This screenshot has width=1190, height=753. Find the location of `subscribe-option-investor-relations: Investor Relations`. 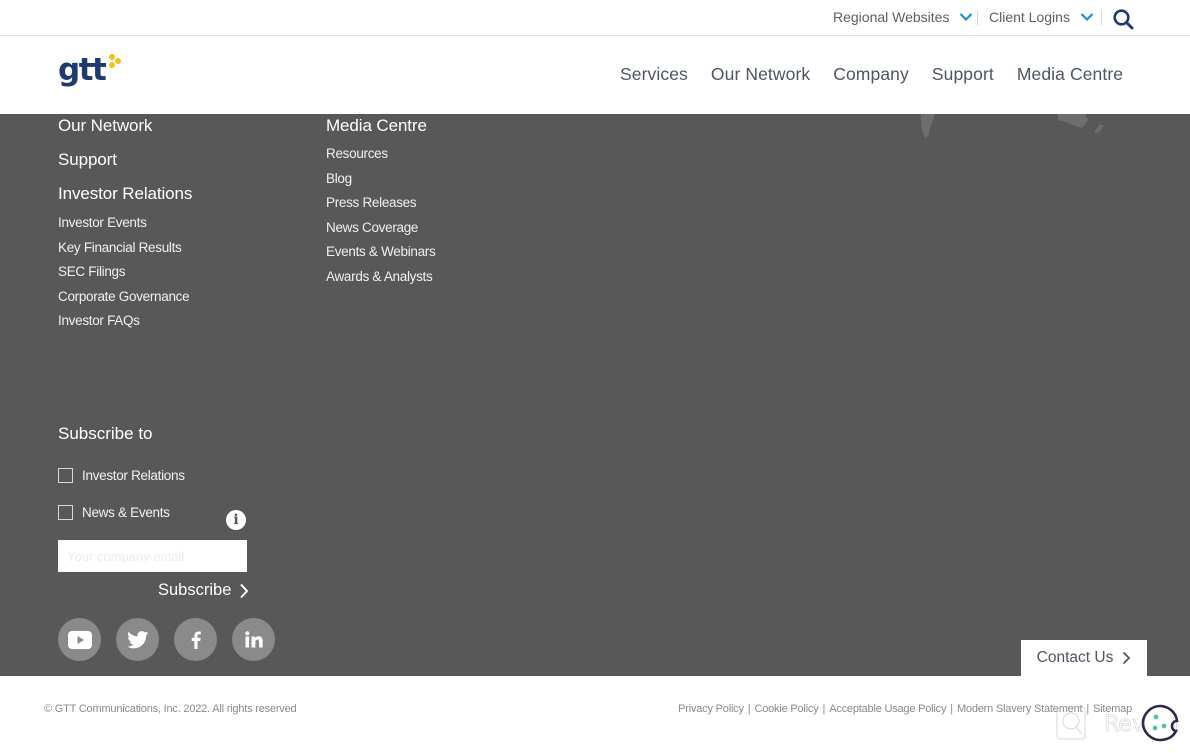

subscribe-option-investor-relations: Investor Relations is located at coordinates (121, 475).